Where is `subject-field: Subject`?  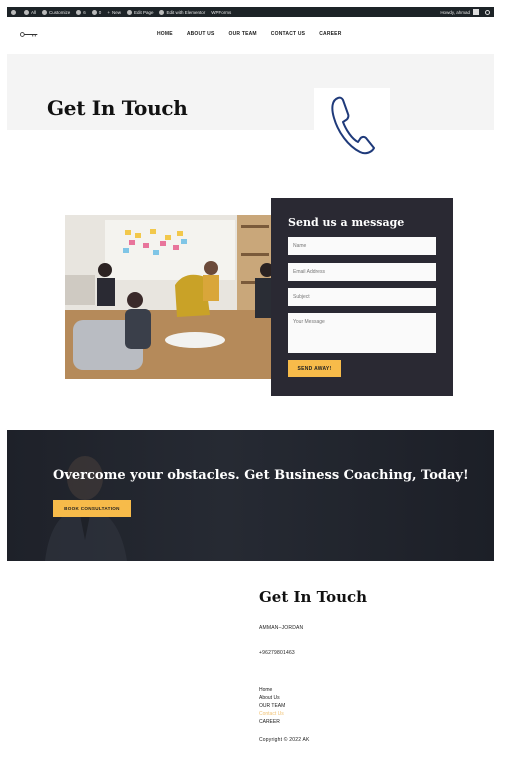
subject-field: Subject is located at coordinates (362, 297).